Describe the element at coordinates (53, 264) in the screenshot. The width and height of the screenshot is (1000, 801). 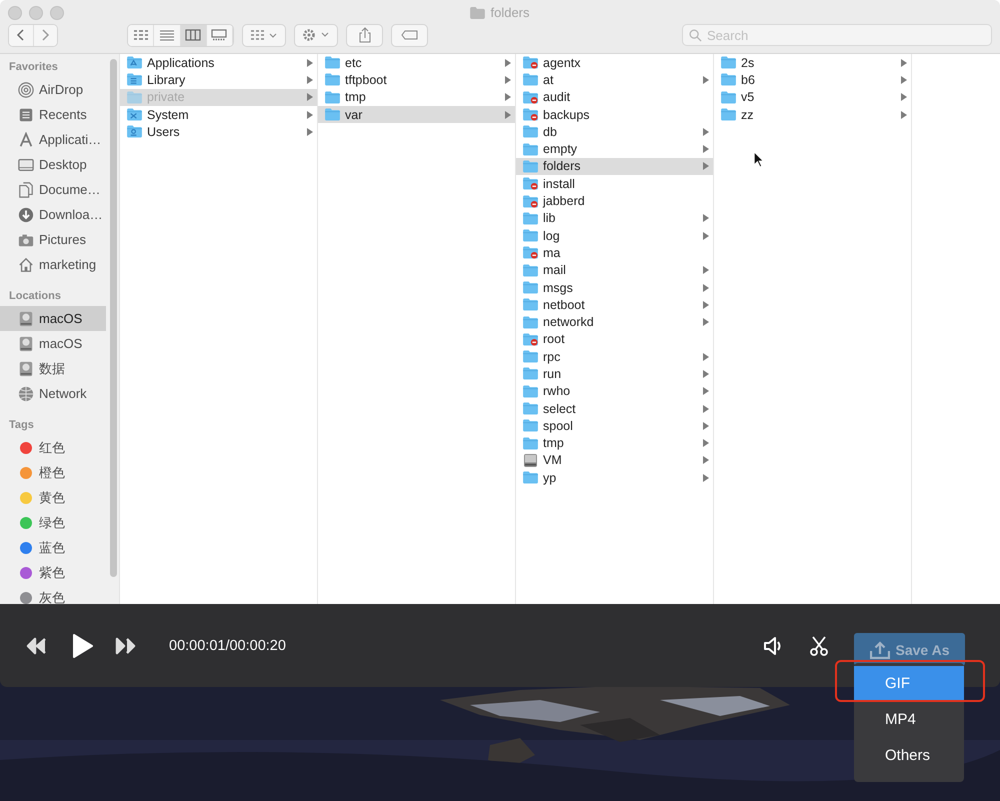
I see `sidebar-item: marketing` at that location.